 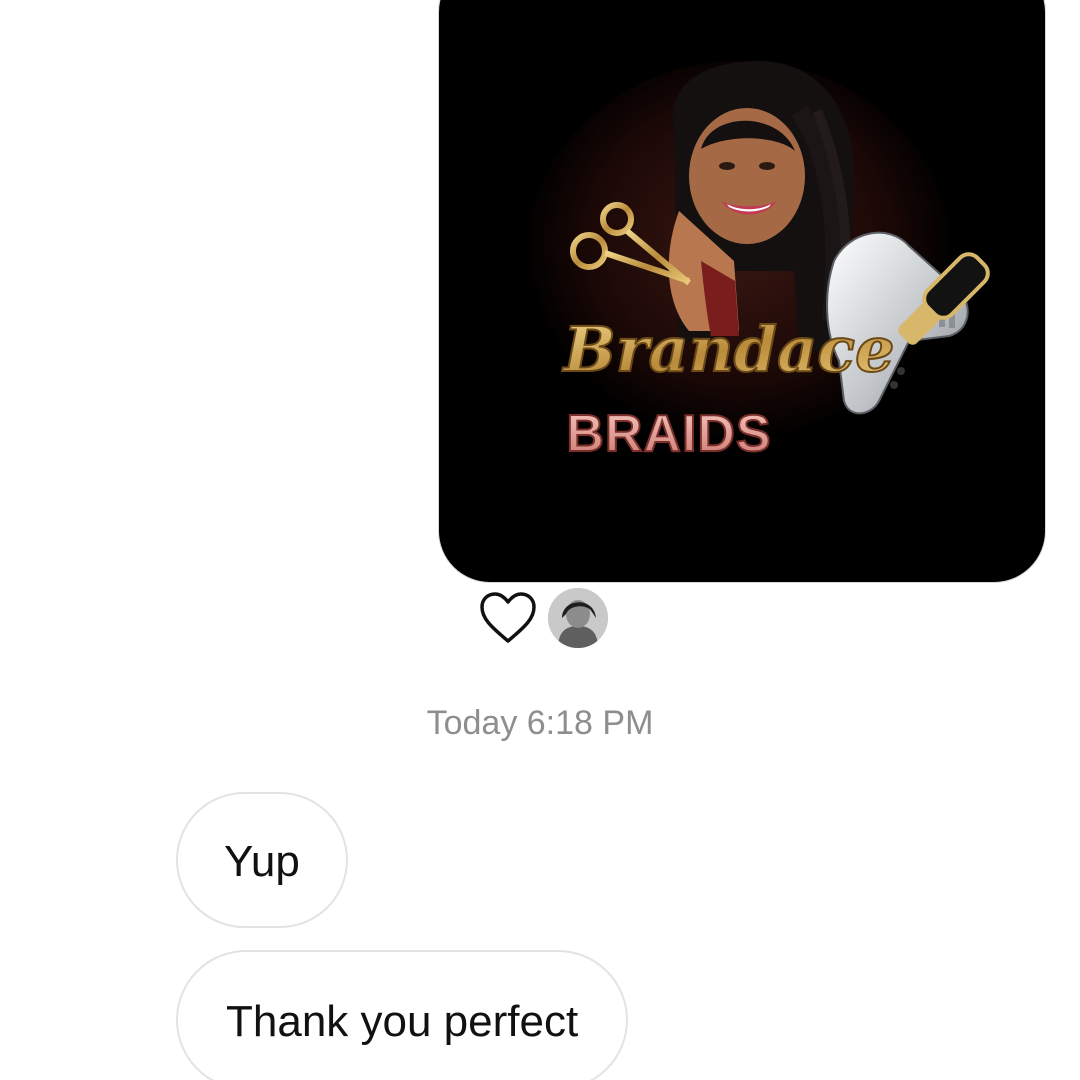 I want to click on message-text: Thank you perfect, so click(x=402, y=1021).